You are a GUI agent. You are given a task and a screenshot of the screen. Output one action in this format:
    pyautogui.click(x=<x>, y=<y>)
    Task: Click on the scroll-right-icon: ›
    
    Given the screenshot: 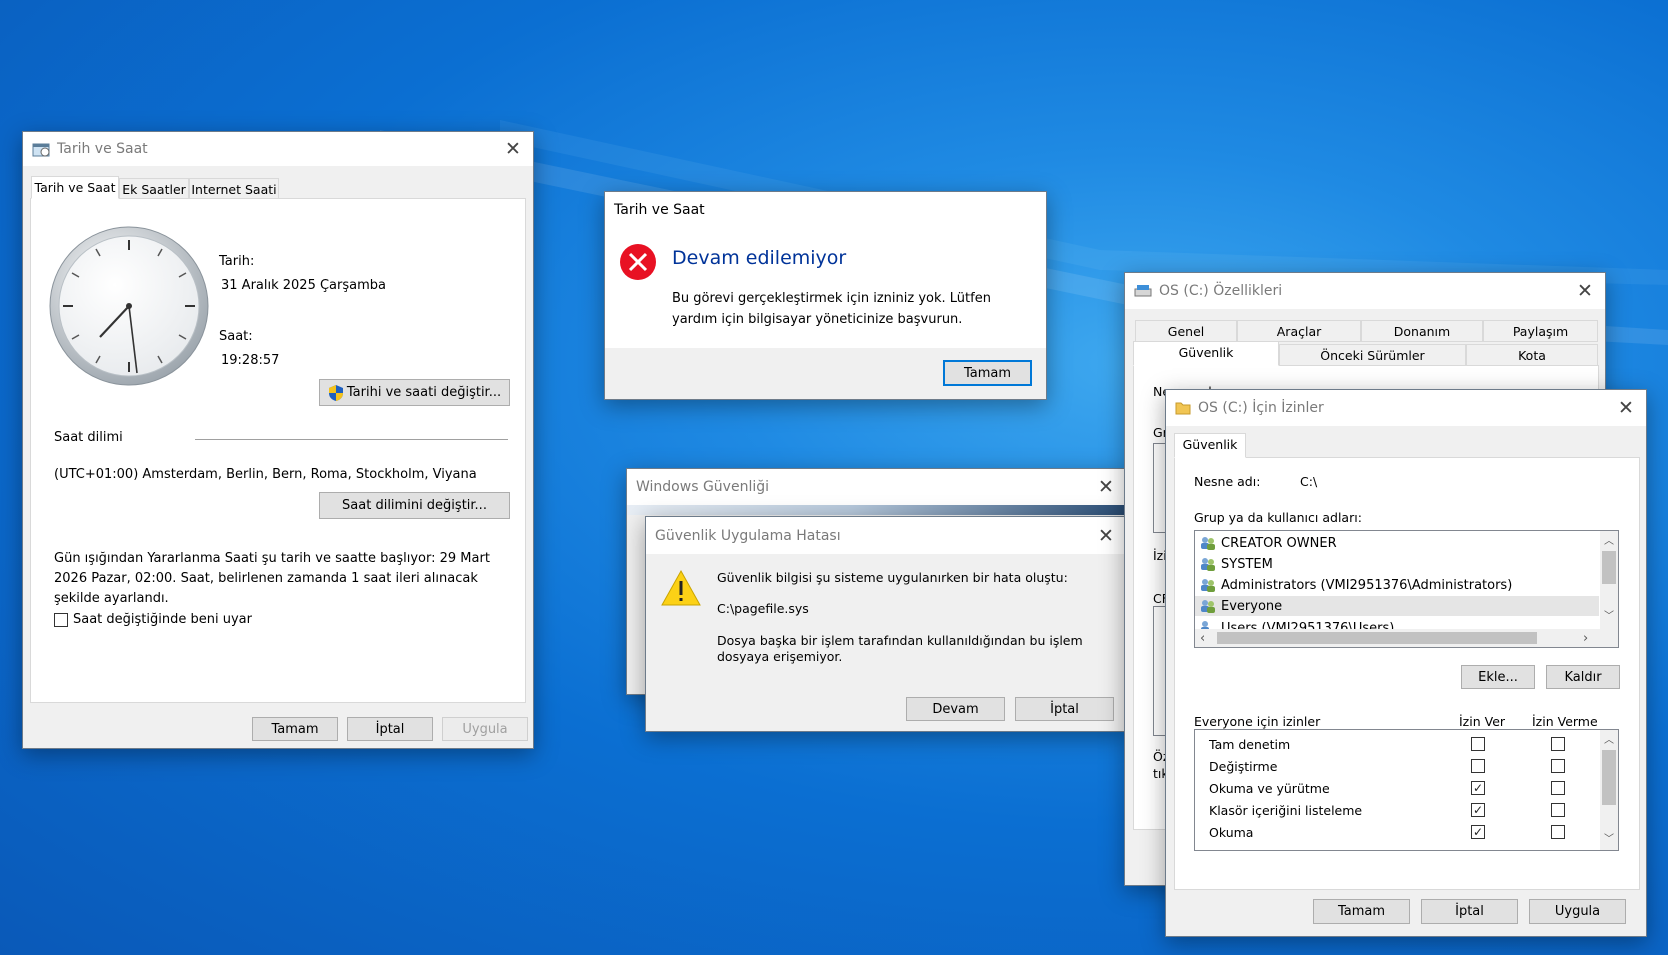 What is the action you would take?
    pyautogui.click(x=1585, y=638)
    